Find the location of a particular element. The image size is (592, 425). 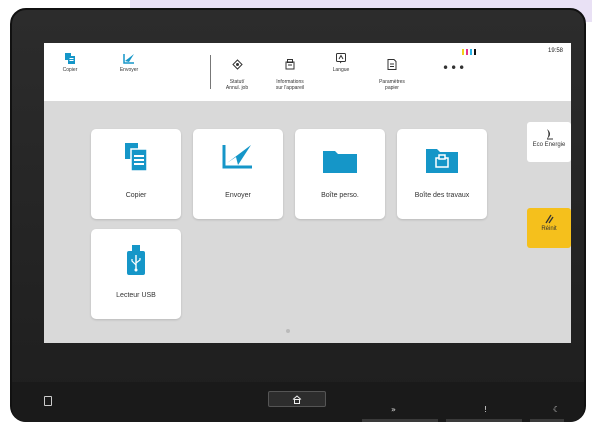

topbar-copier: Copier is located at coordinates (70, 63).